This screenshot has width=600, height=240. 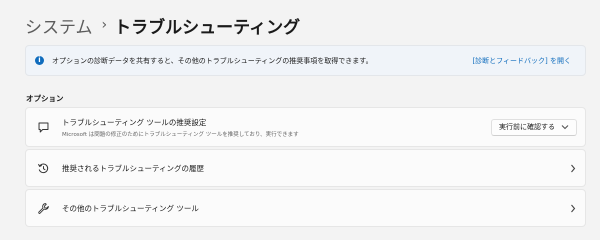 I want to click on breadcrumb: システム › トラブルシューティング, so click(x=162, y=25).